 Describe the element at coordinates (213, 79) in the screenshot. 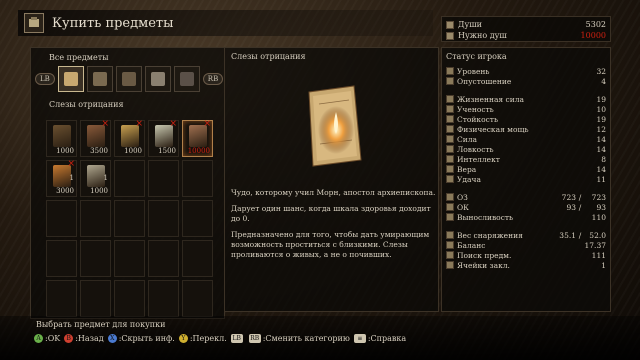

I see `rb-button: RB` at that location.